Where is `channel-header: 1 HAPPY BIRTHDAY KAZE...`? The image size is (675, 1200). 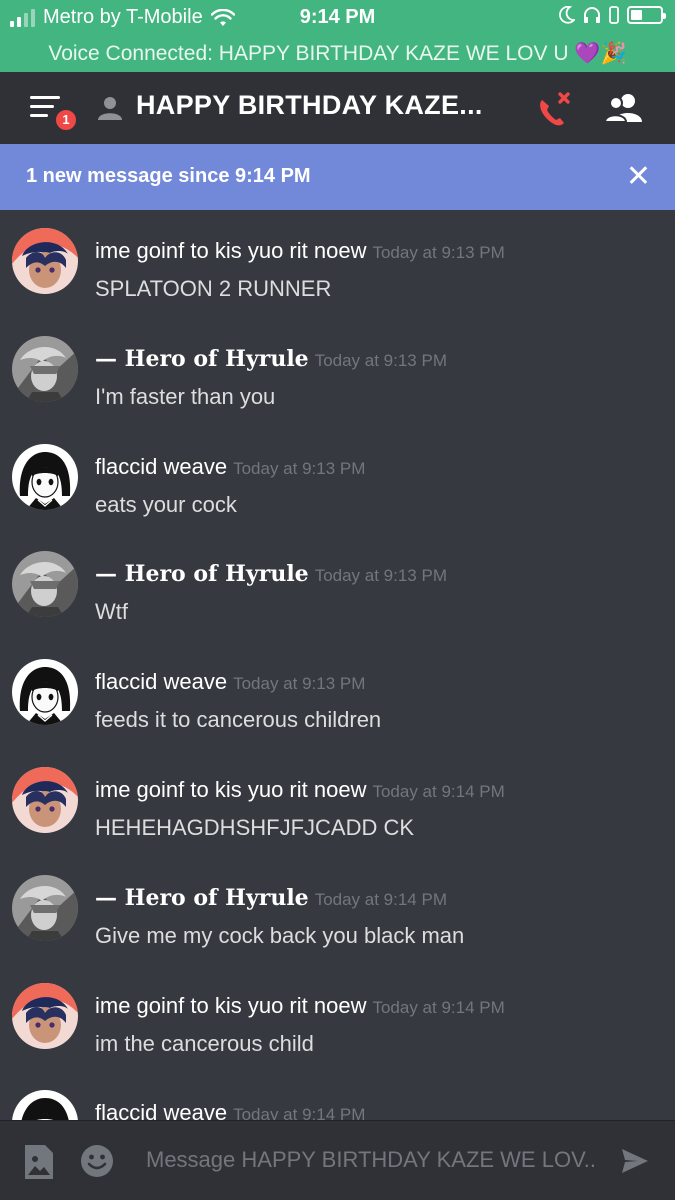
channel-header: 1 HAPPY BIRTHDAY KAZE... is located at coordinates (337, 108).